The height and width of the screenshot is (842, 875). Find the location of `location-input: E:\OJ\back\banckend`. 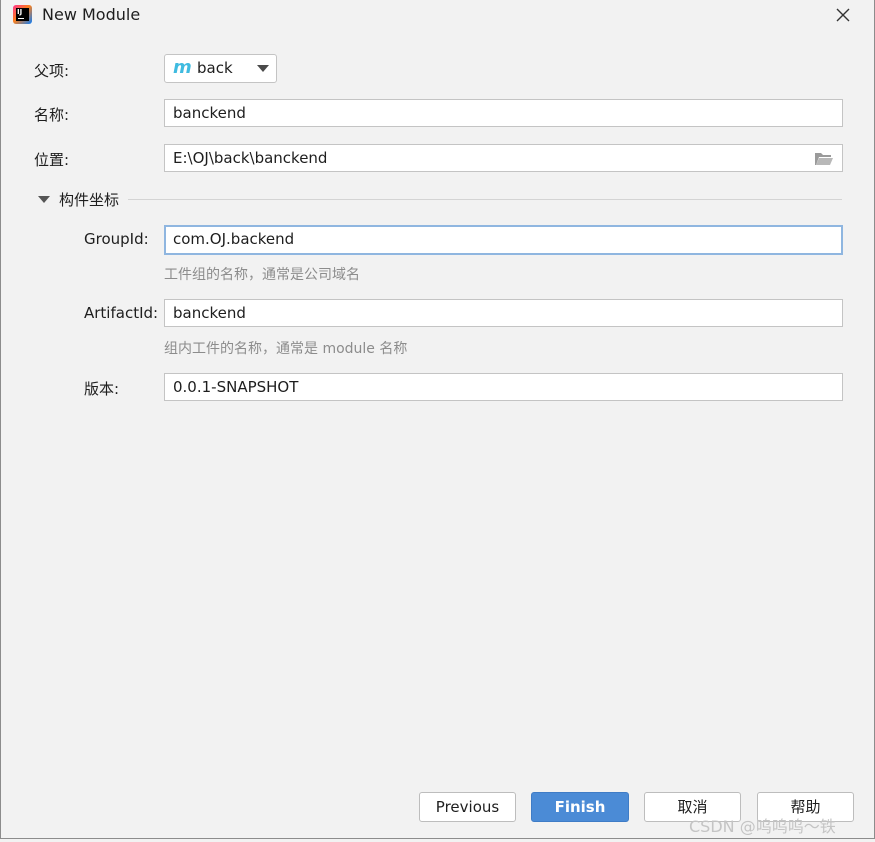

location-input: E:\OJ\back\banckend is located at coordinates (503, 158).